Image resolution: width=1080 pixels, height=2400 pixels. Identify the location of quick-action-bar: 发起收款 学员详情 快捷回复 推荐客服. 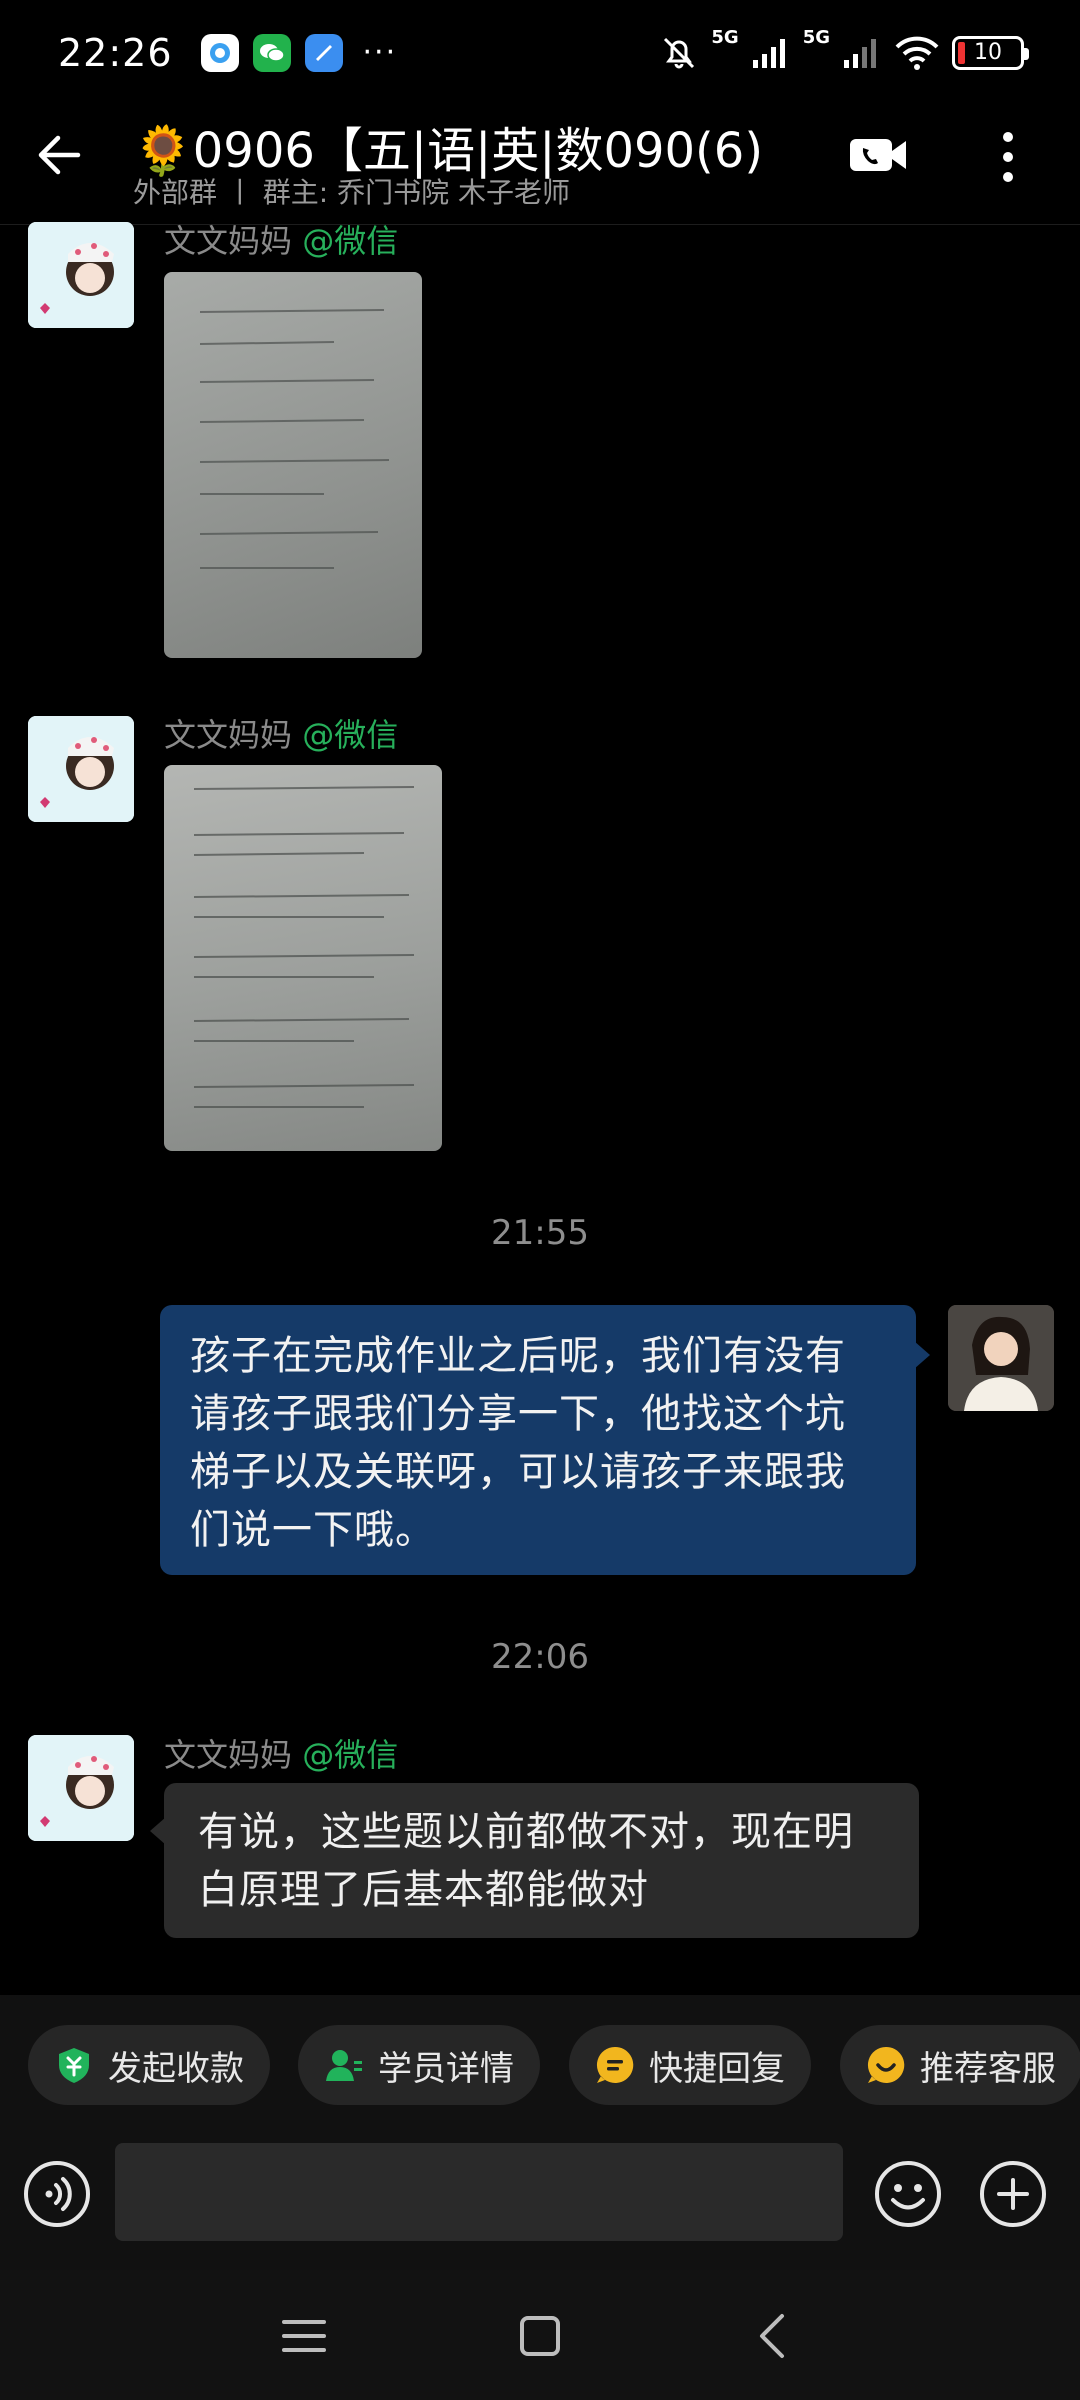
(540, 2065).